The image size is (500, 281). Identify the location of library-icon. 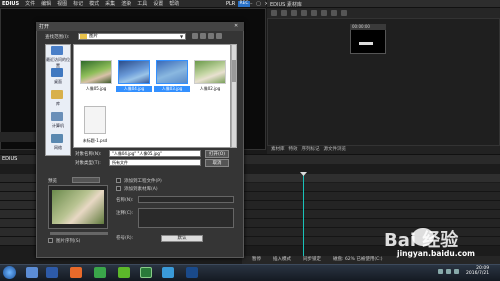
(57, 94).